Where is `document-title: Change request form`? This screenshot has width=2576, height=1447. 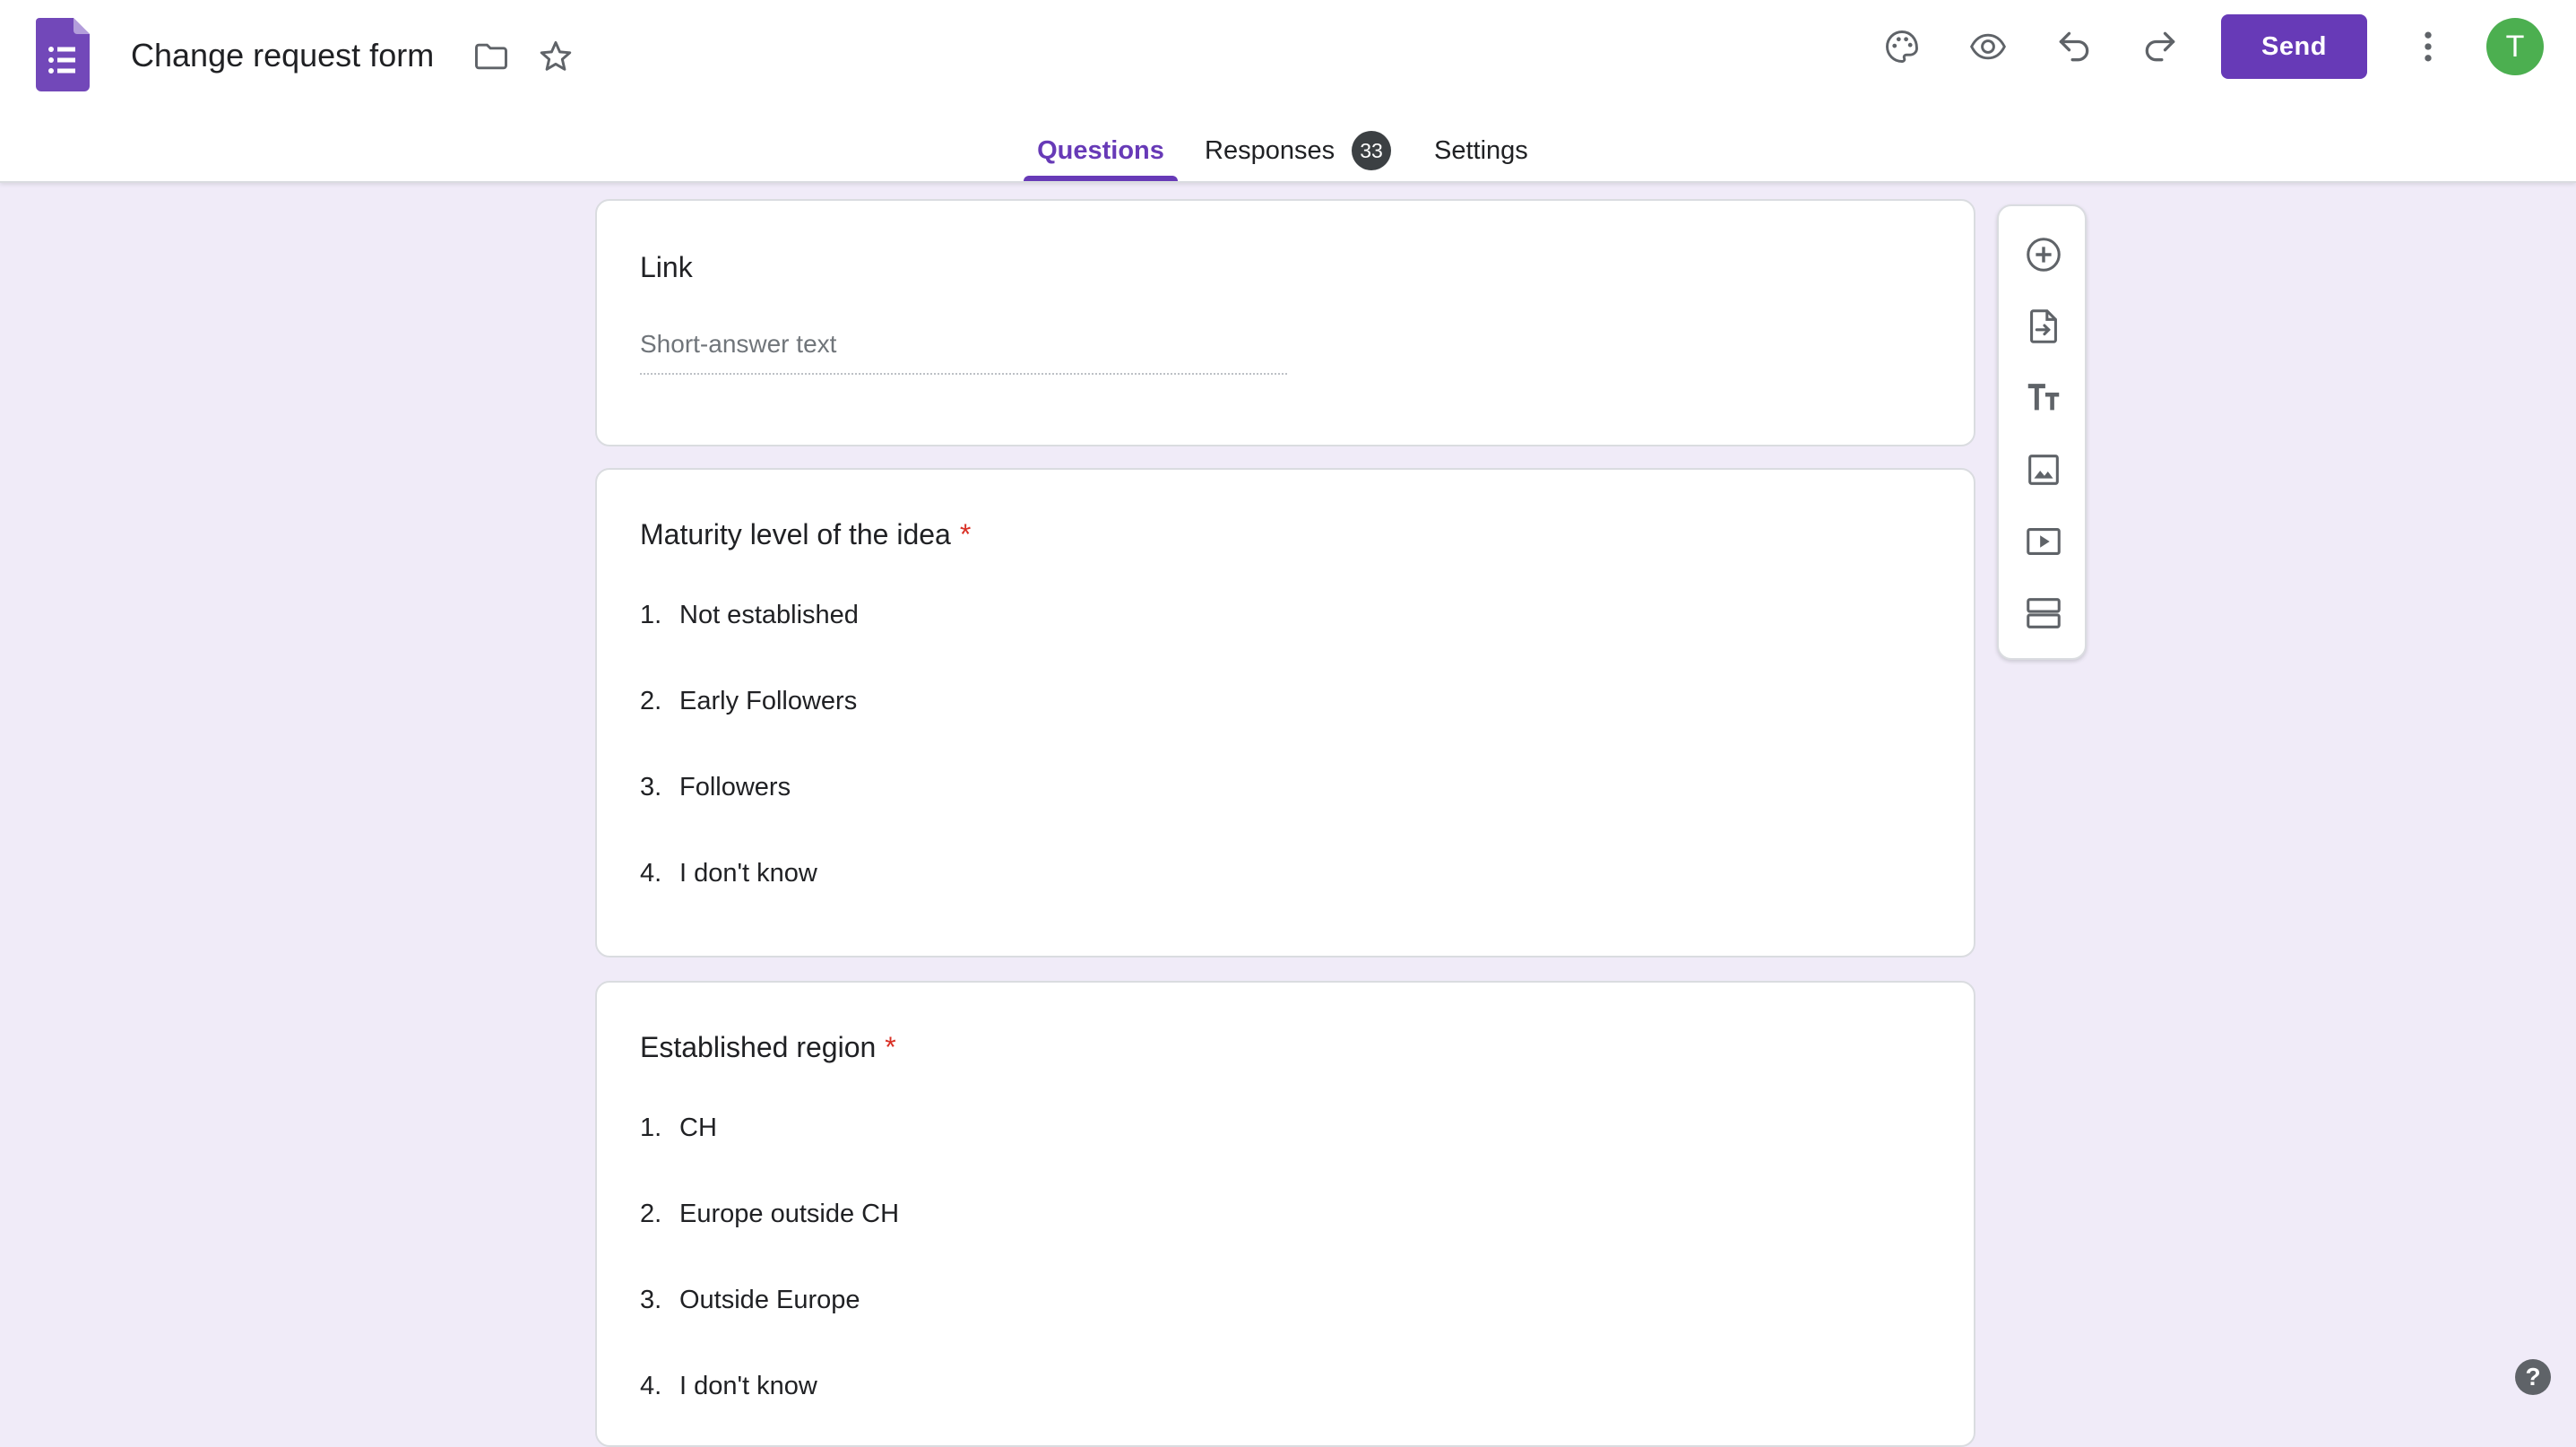
document-title: Change request form is located at coordinates (282, 56).